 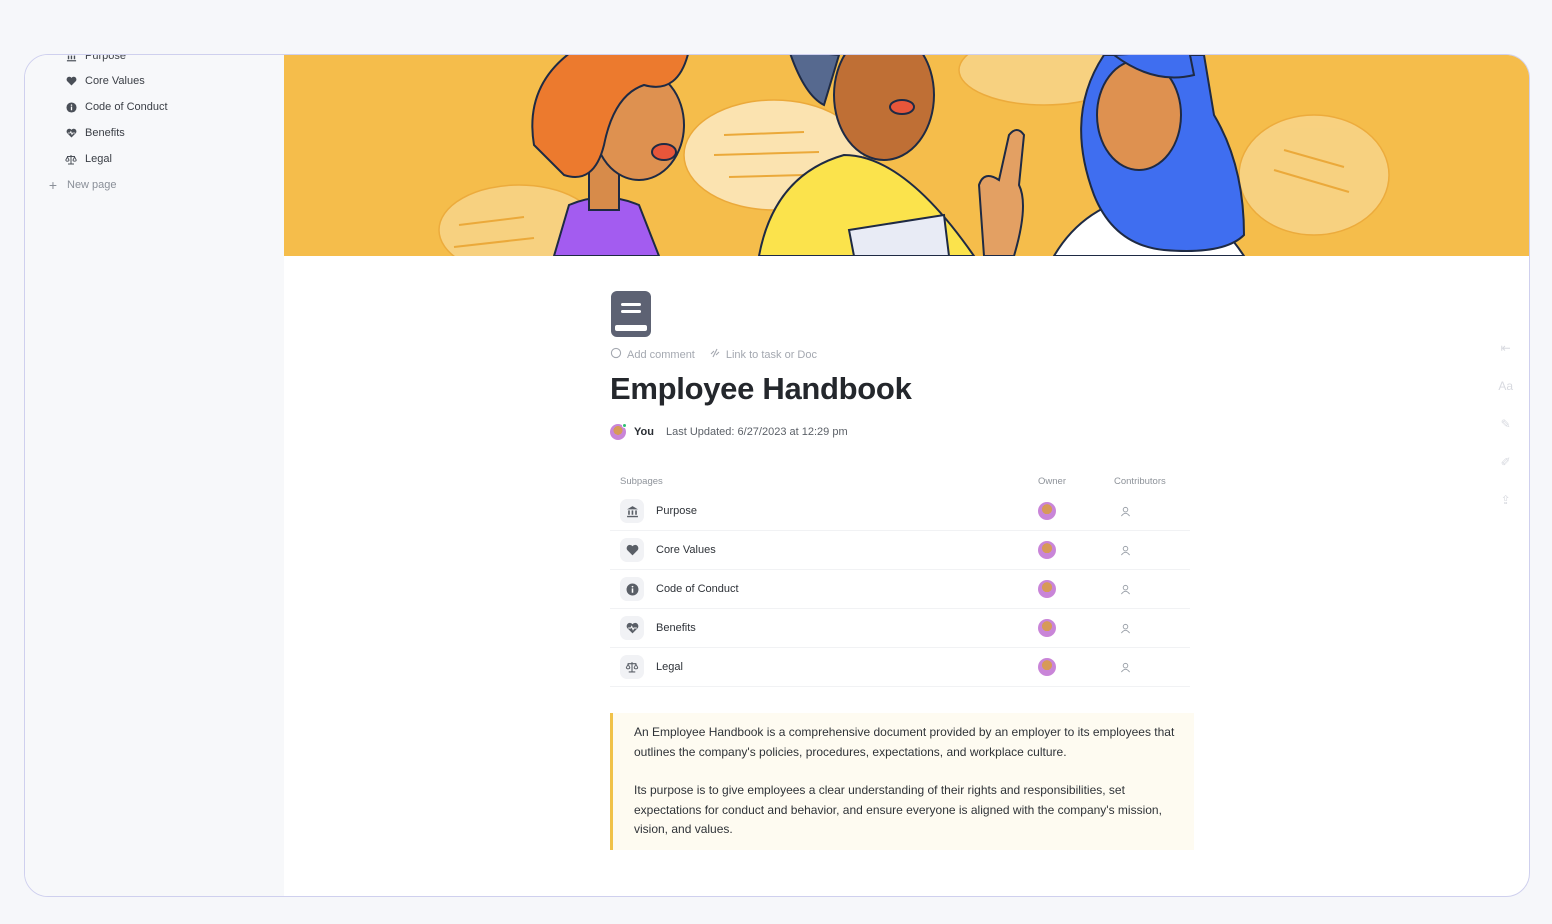 I want to click on table-row: Code of Conduct, so click(x=900, y=589).